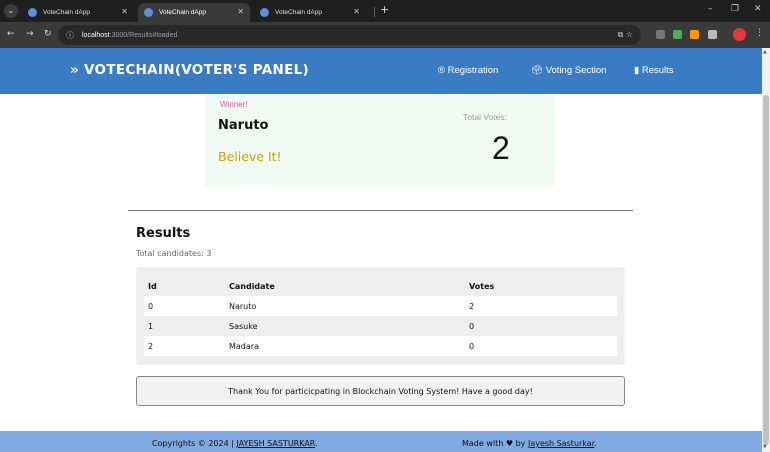 The image size is (770, 452). Describe the element at coordinates (657, 70) in the screenshot. I see `nav-label: Results` at that location.